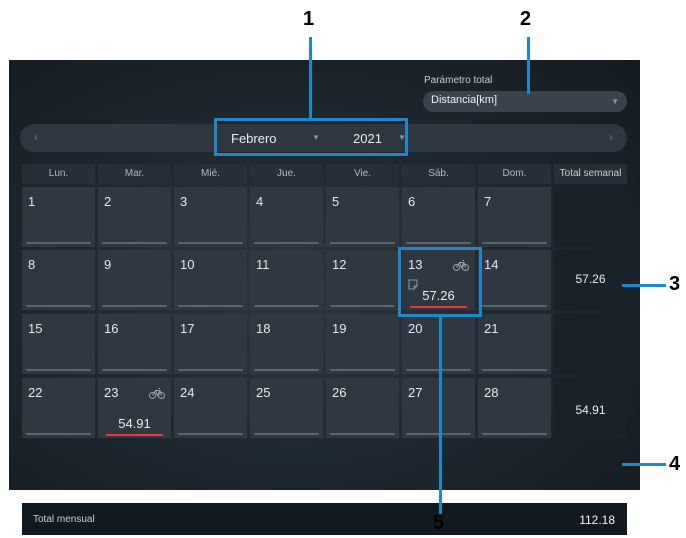  I want to click on day-cell: 1, so click(58, 217).